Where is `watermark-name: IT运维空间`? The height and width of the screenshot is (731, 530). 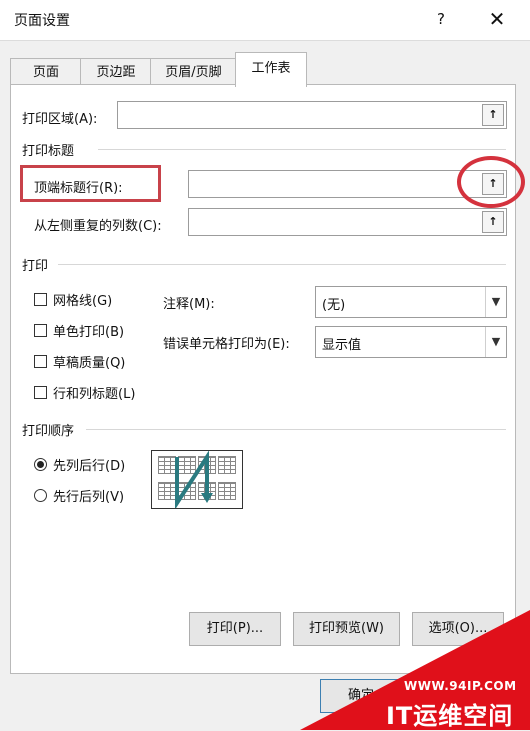
watermark-name: IT运维空间 is located at coordinates (450, 716).